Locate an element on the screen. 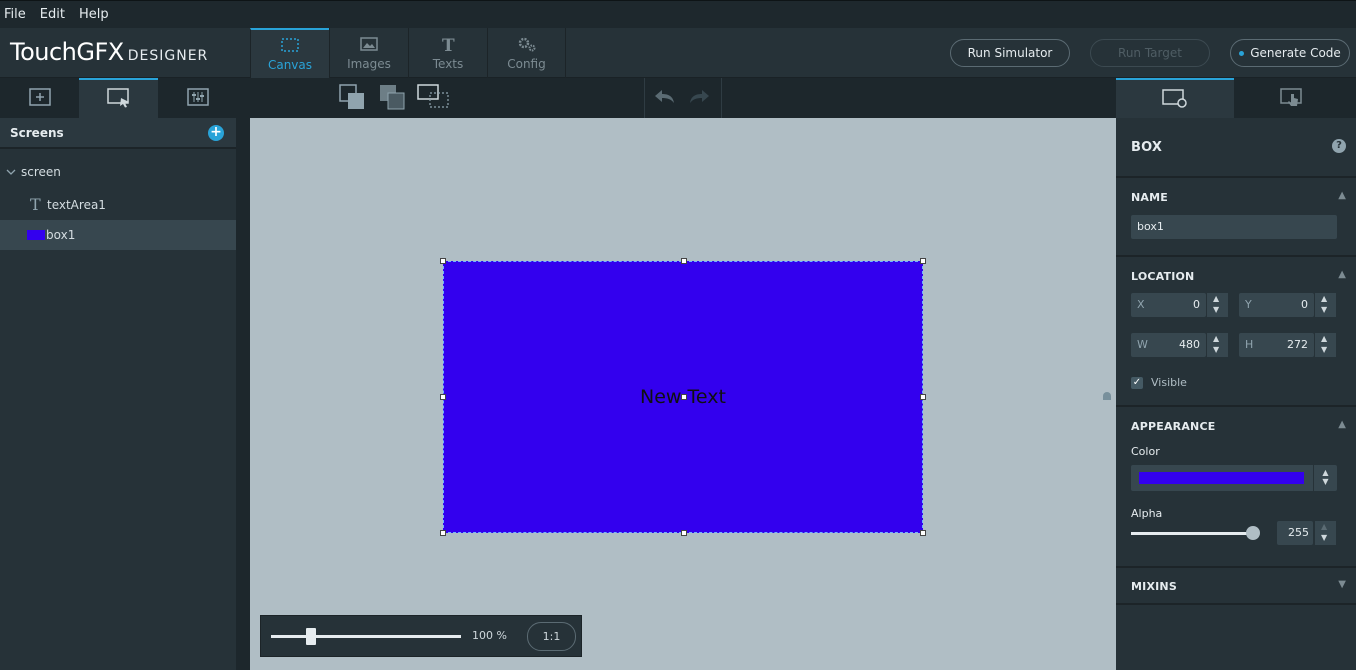 The width and height of the screenshot is (1356, 670). y-value: 0 is located at coordinates (1304, 304).